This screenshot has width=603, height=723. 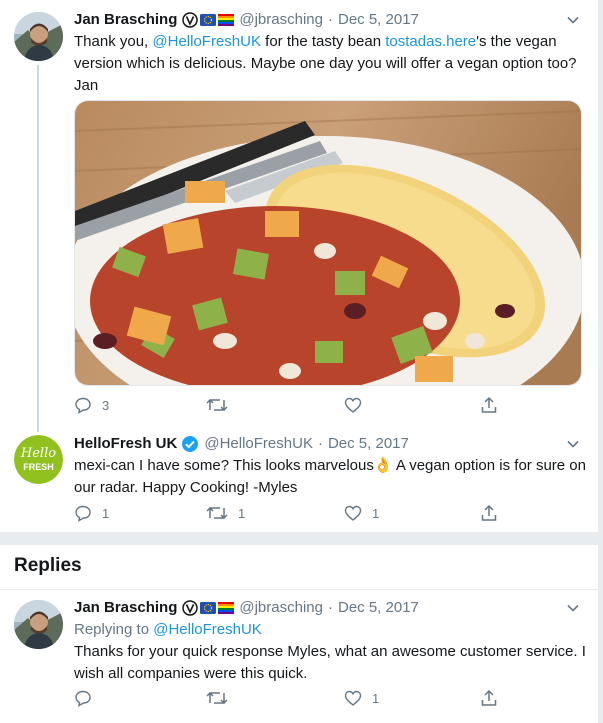 I want to click on url-link: tostadas.here, so click(x=430, y=41).